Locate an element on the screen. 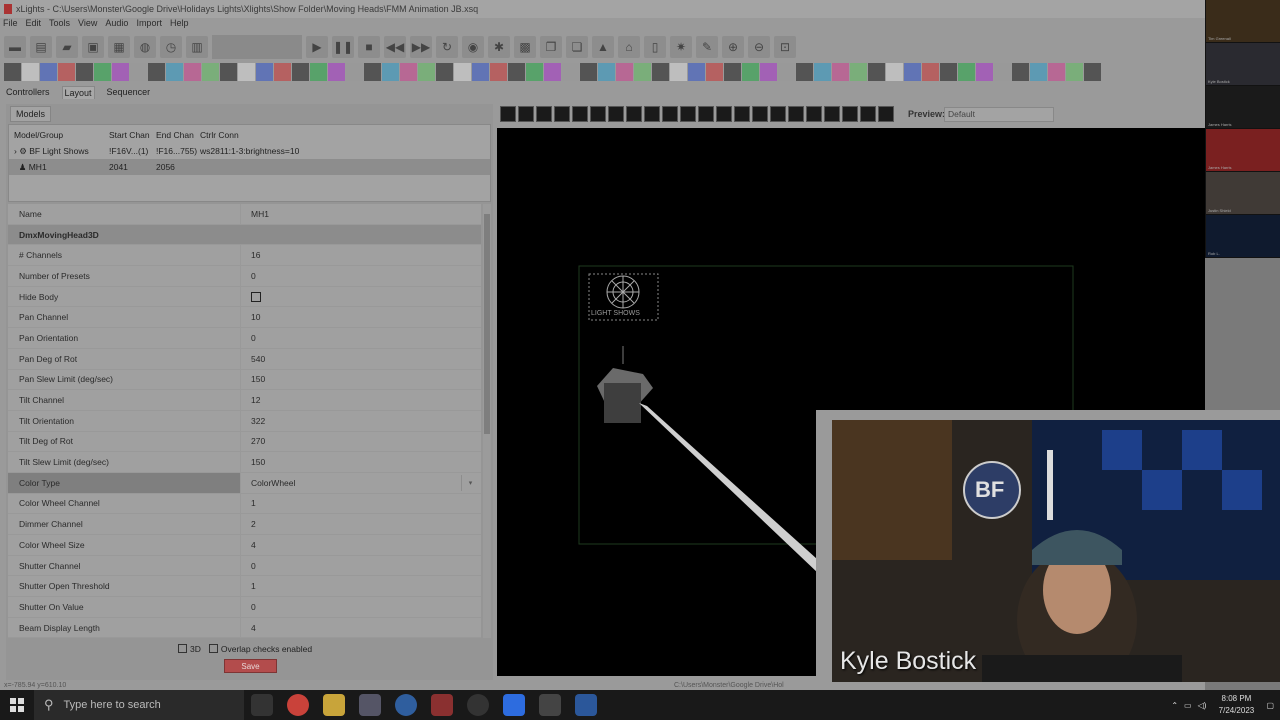  prop-row: # Channels 16 is located at coordinates (244, 256).